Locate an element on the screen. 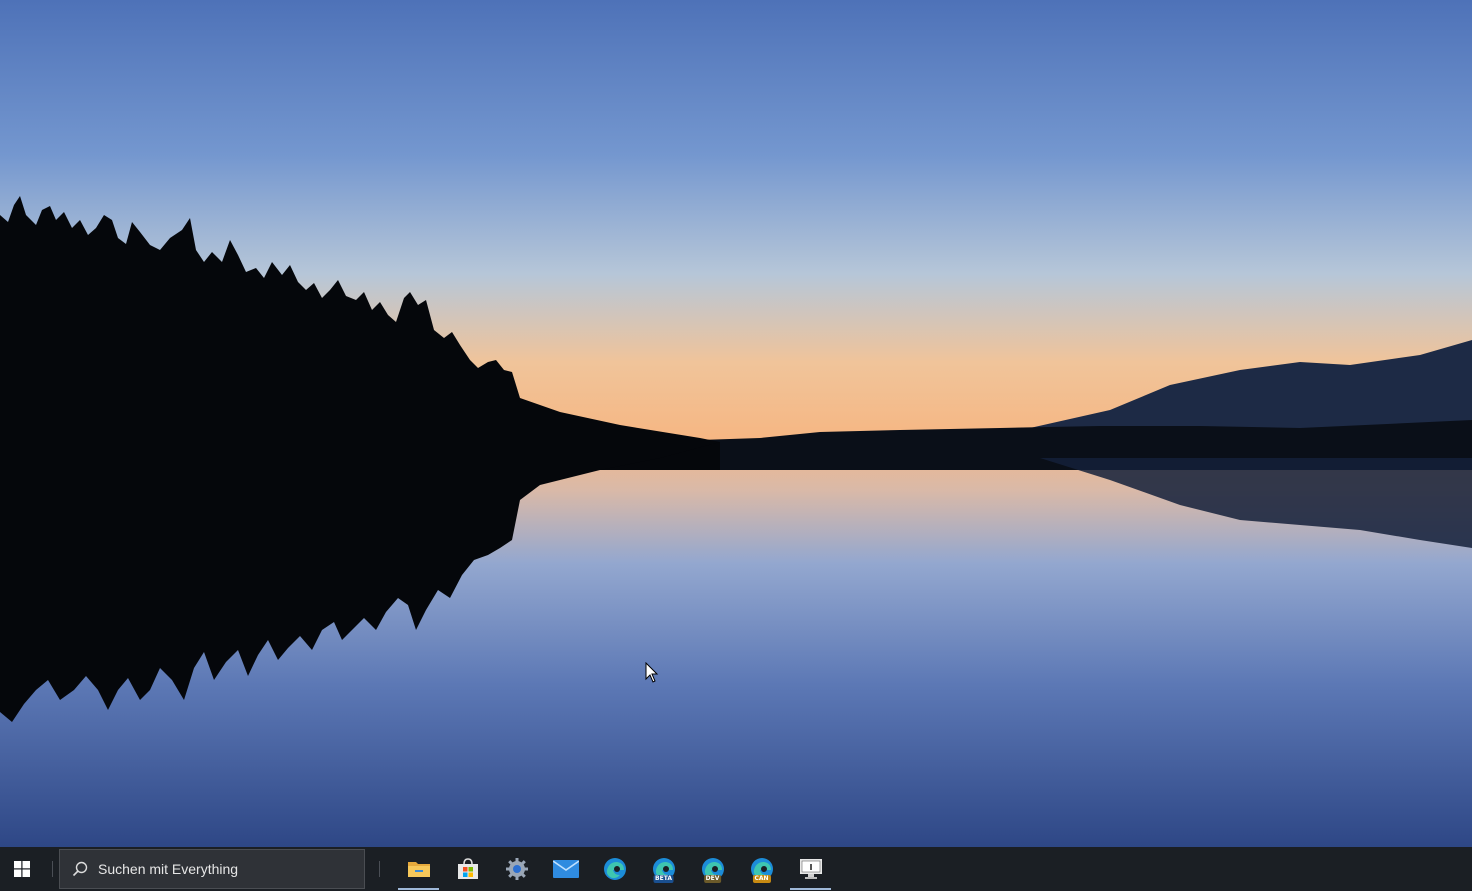  taskbar-app-settings is located at coordinates (516, 869).